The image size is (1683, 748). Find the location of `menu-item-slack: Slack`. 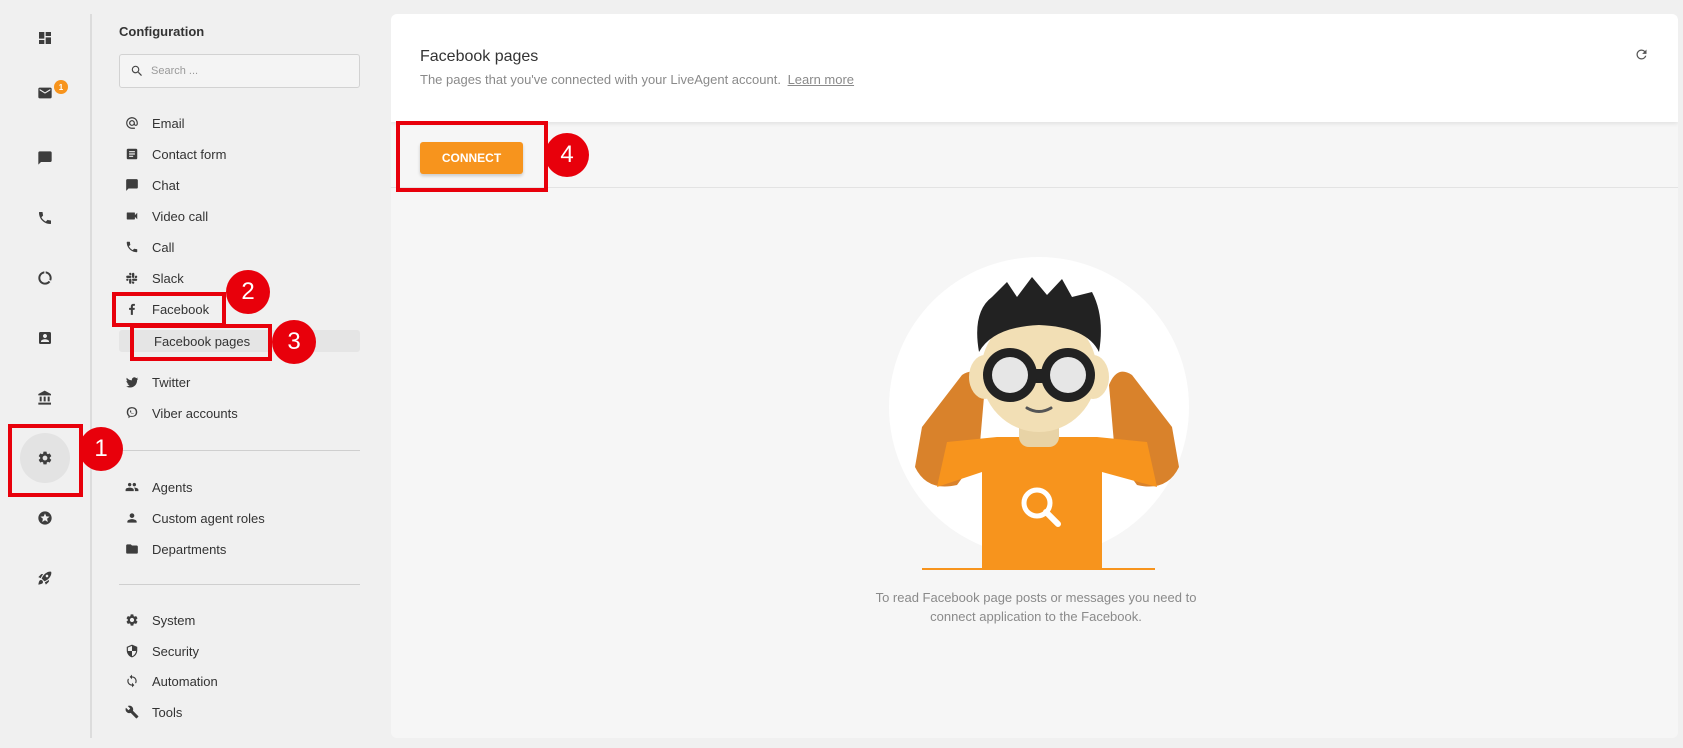

menu-item-slack: Slack is located at coordinates (154, 278).